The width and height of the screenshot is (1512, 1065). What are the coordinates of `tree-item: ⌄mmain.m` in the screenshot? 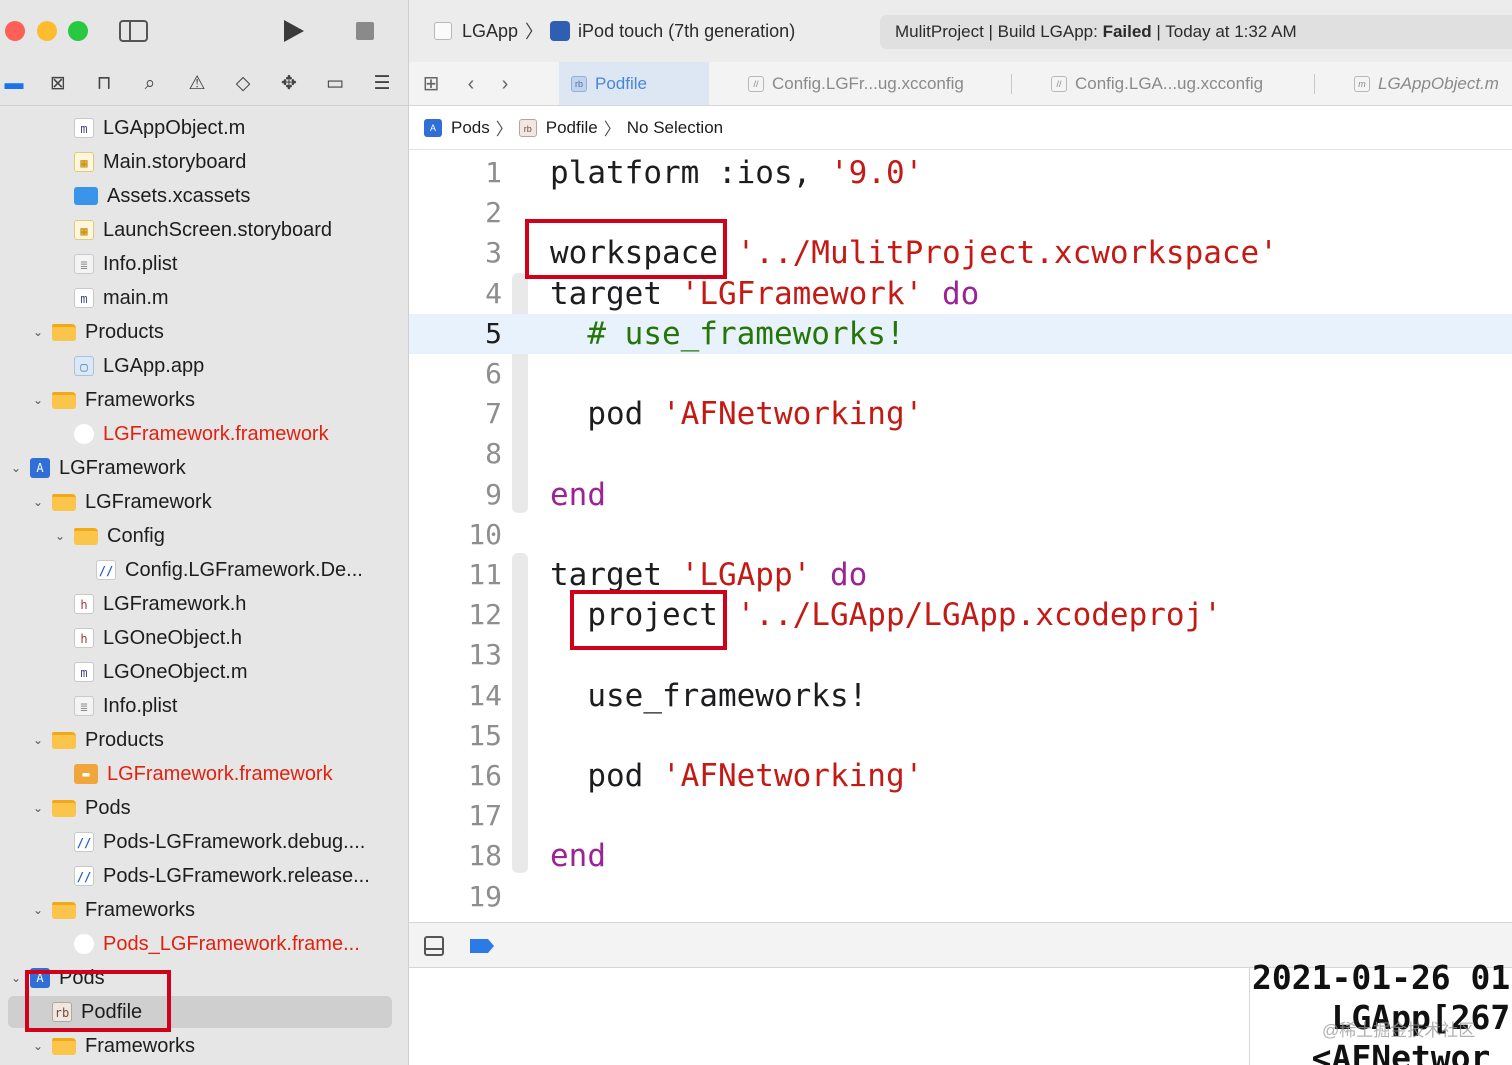 It's located at (204, 298).